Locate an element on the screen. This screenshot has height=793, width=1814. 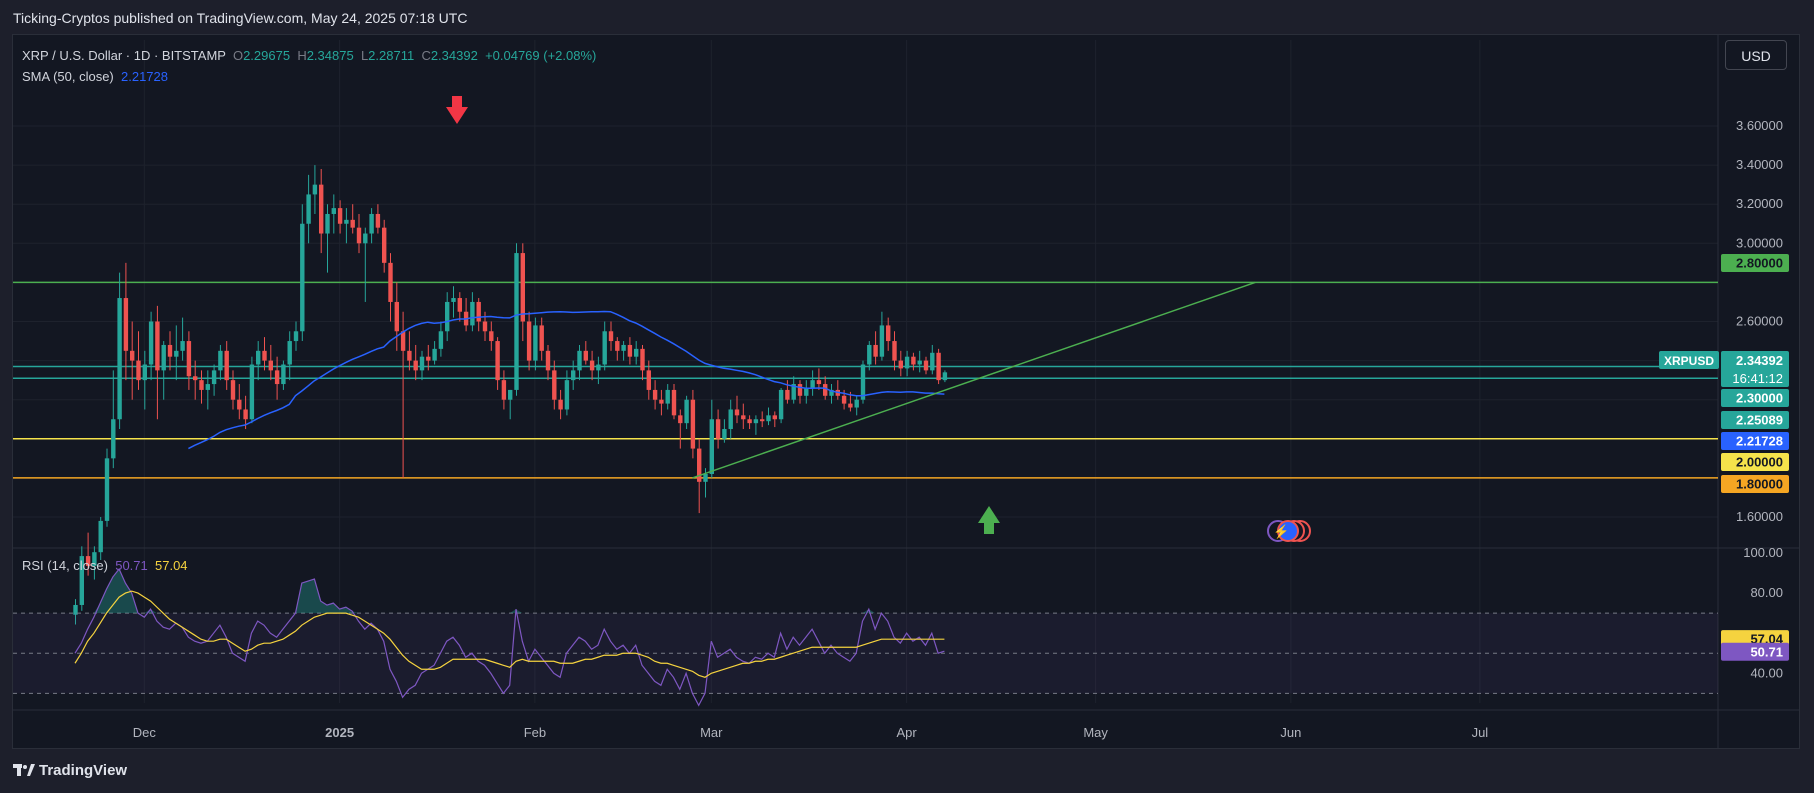
trend-line is located at coordinates (974, 380).